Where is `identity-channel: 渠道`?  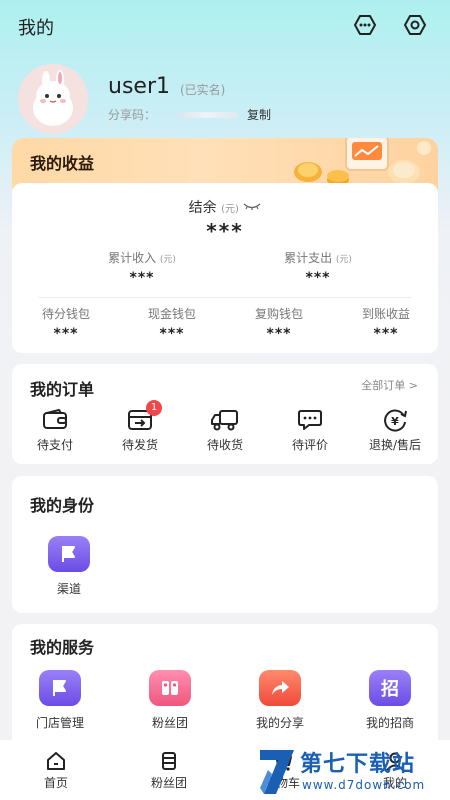 identity-channel: 渠道 is located at coordinates (69, 566).